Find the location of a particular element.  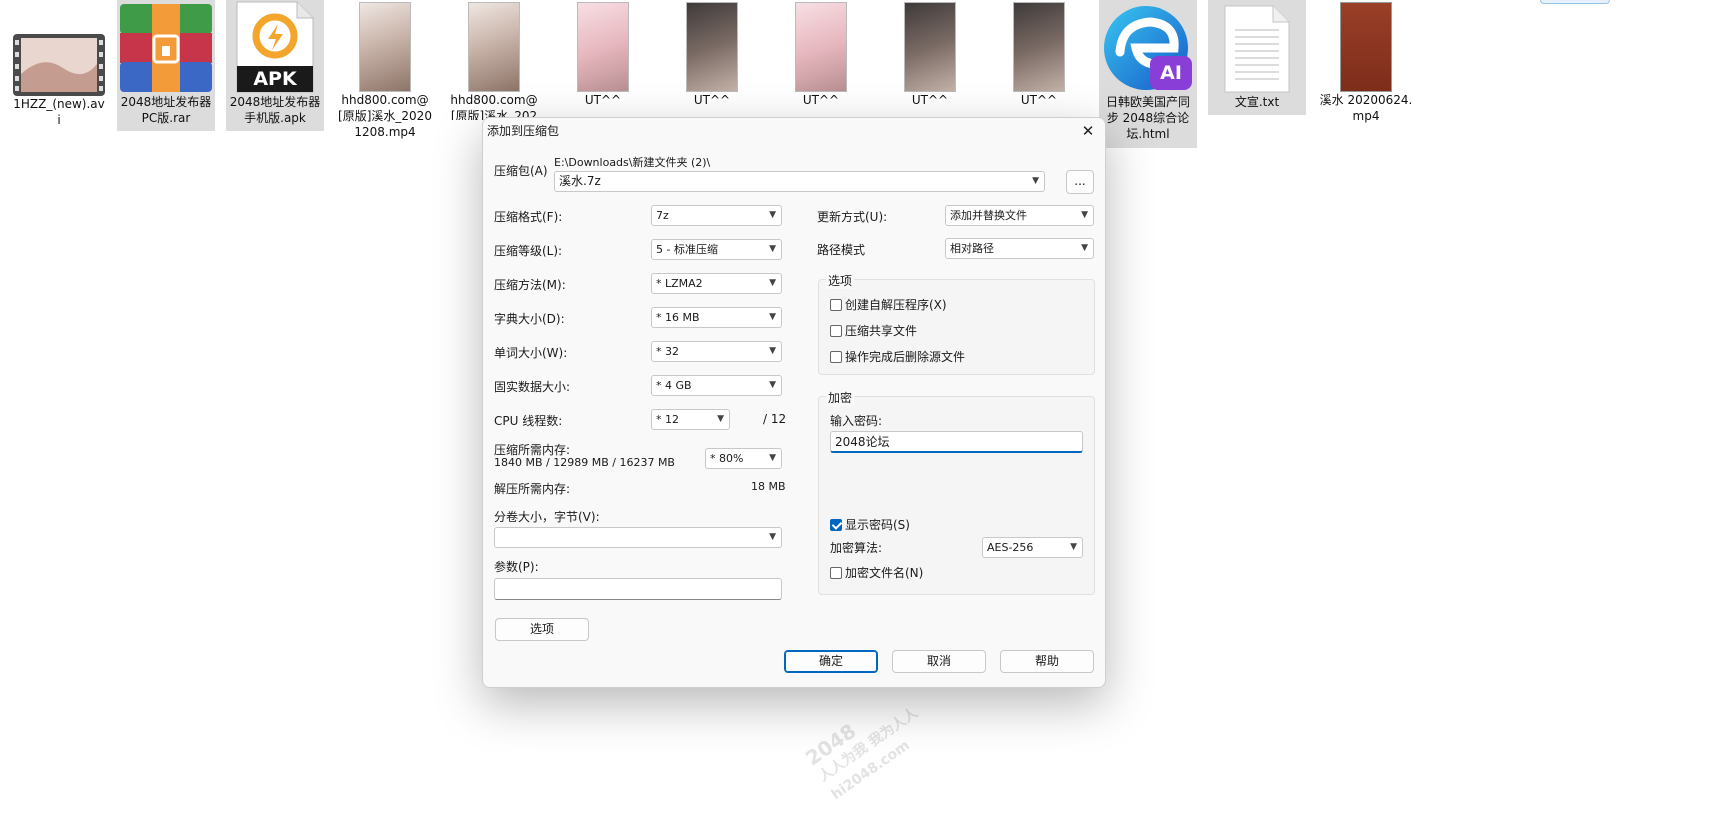

archive-name-combo: 溪水.7z ▼ is located at coordinates (799, 181).